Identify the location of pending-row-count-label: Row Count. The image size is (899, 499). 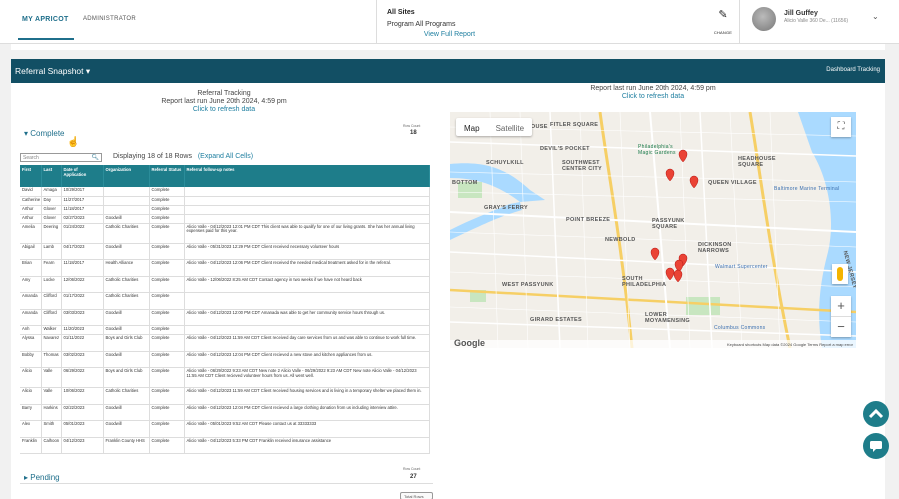
(412, 469).